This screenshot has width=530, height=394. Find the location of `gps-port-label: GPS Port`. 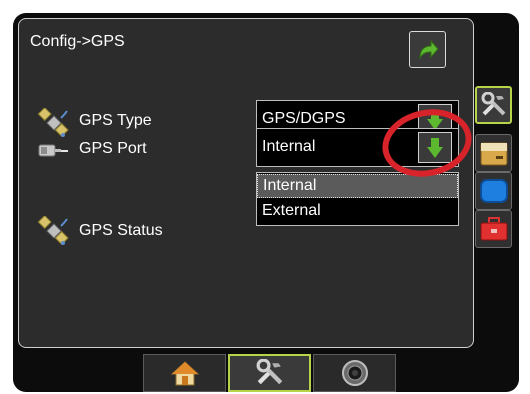

gps-port-label: GPS Port is located at coordinates (113, 148).